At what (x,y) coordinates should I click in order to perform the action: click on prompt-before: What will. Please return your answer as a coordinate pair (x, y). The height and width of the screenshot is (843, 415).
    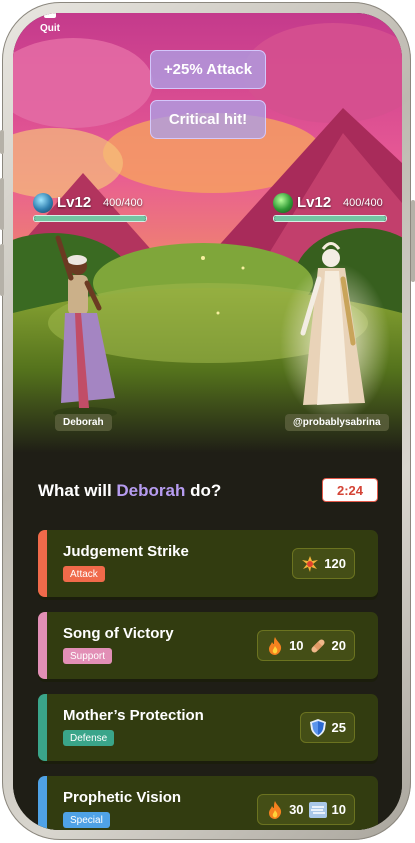
    Looking at the image, I should click on (77, 490).